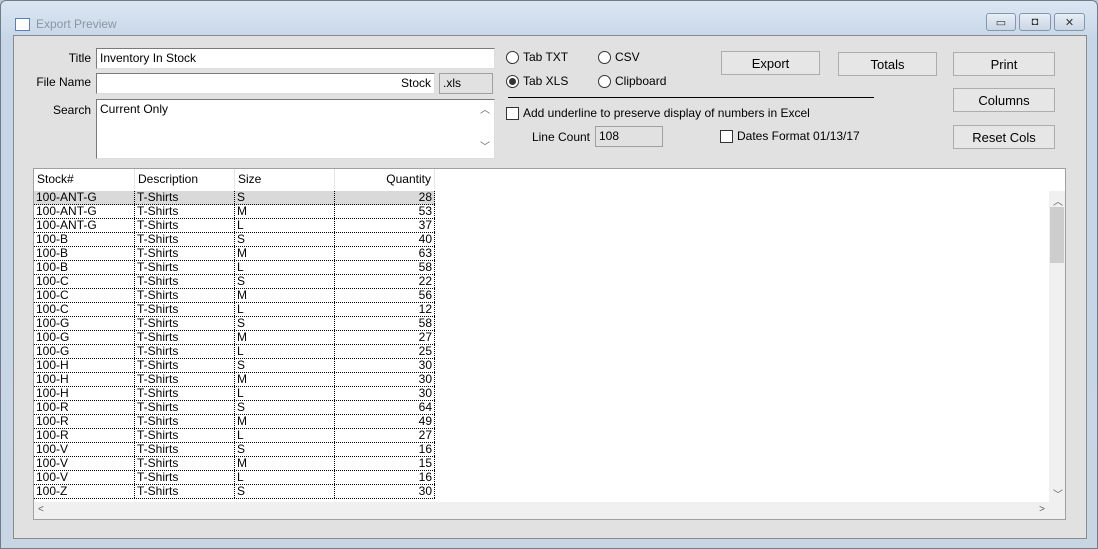 Image resolution: width=1098 pixels, height=549 pixels. What do you see at coordinates (1042, 509) in the screenshot?
I see `scroll-right-icon: >` at bounding box center [1042, 509].